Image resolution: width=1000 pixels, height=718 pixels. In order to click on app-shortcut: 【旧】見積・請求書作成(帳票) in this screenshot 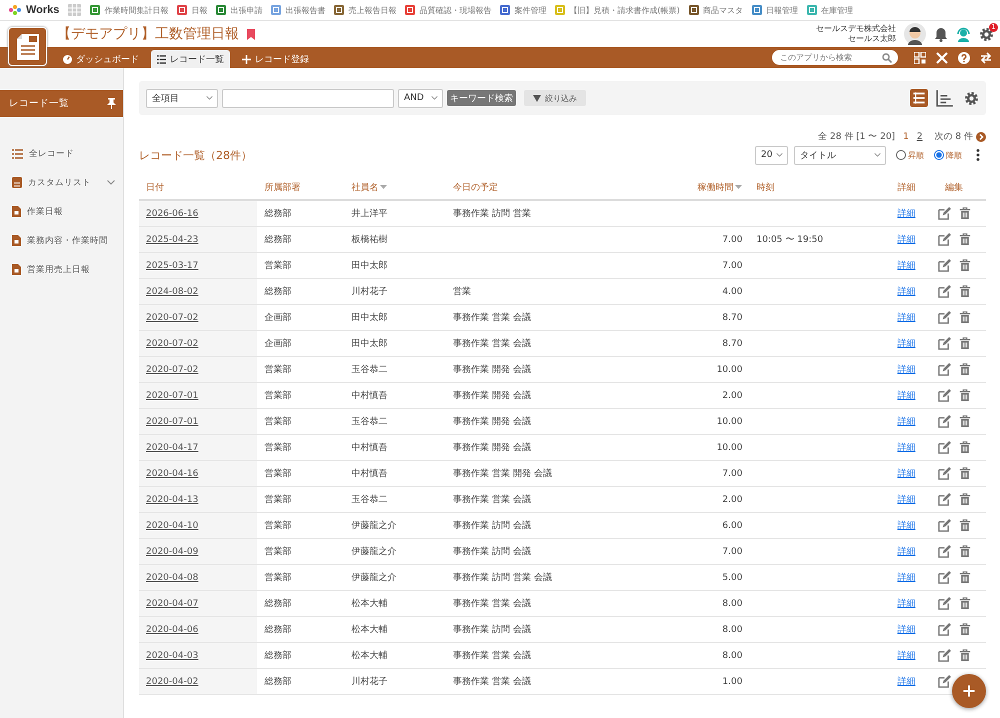, I will do `click(617, 10)`.